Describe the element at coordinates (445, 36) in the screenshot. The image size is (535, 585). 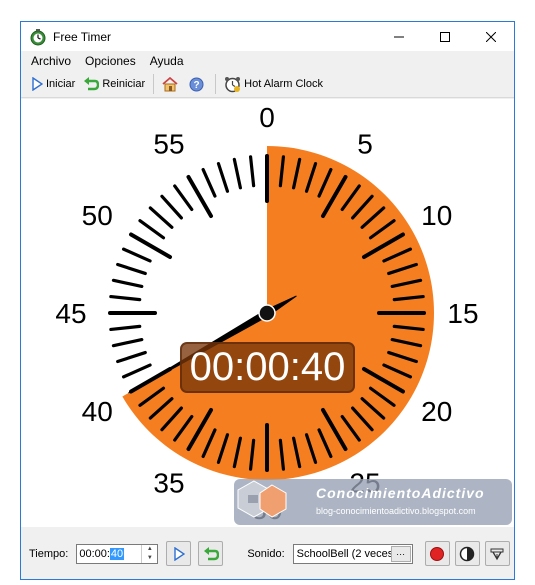
I see `maximize-button` at that location.